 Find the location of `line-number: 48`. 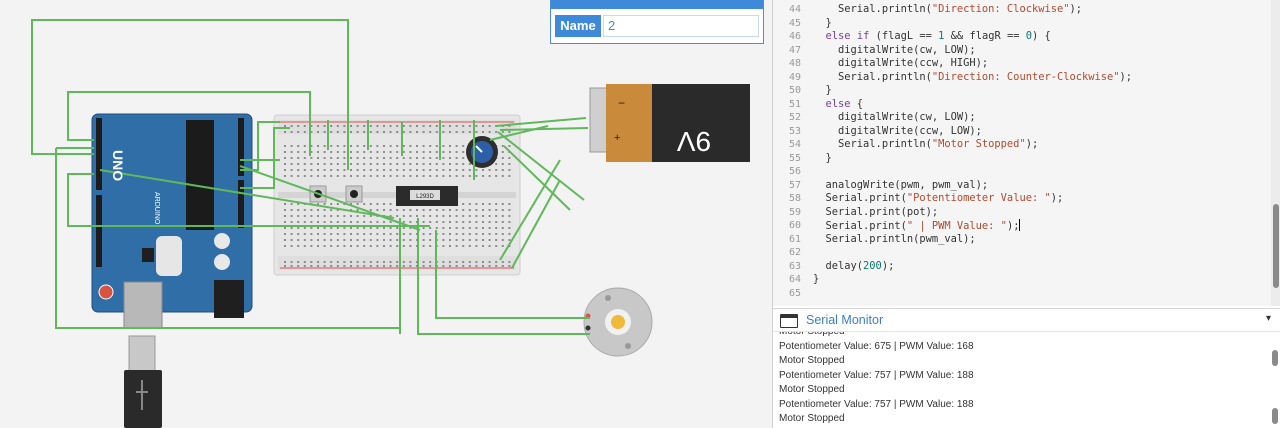

line-number: 48 is located at coordinates (794, 63).